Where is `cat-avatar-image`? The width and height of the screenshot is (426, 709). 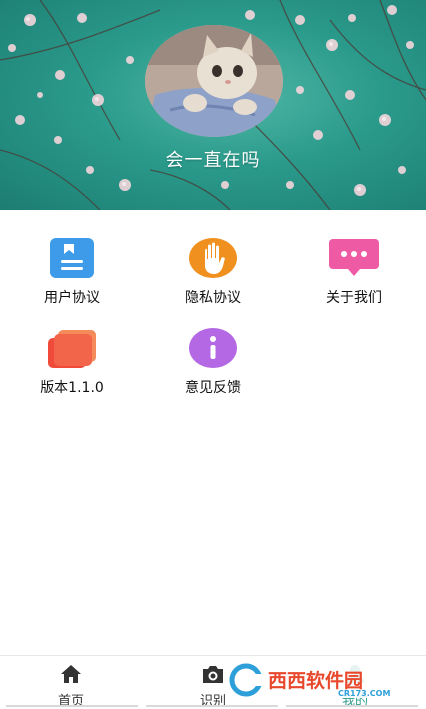 cat-avatar-image is located at coordinates (214, 81).